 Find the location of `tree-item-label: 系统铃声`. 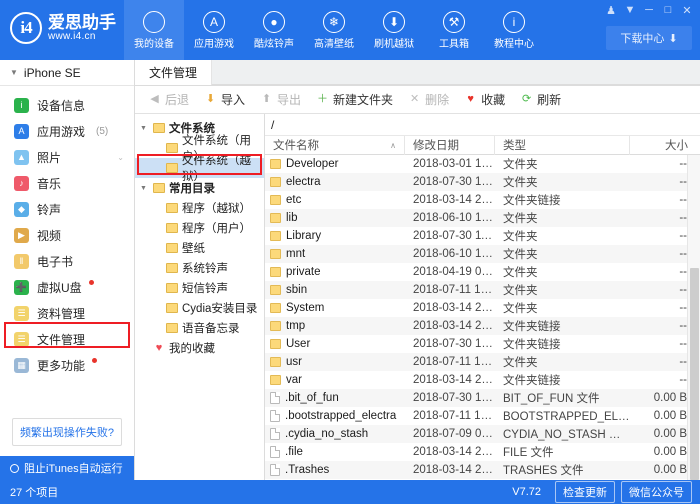

tree-item-label: 系统铃声 is located at coordinates (205, 269).